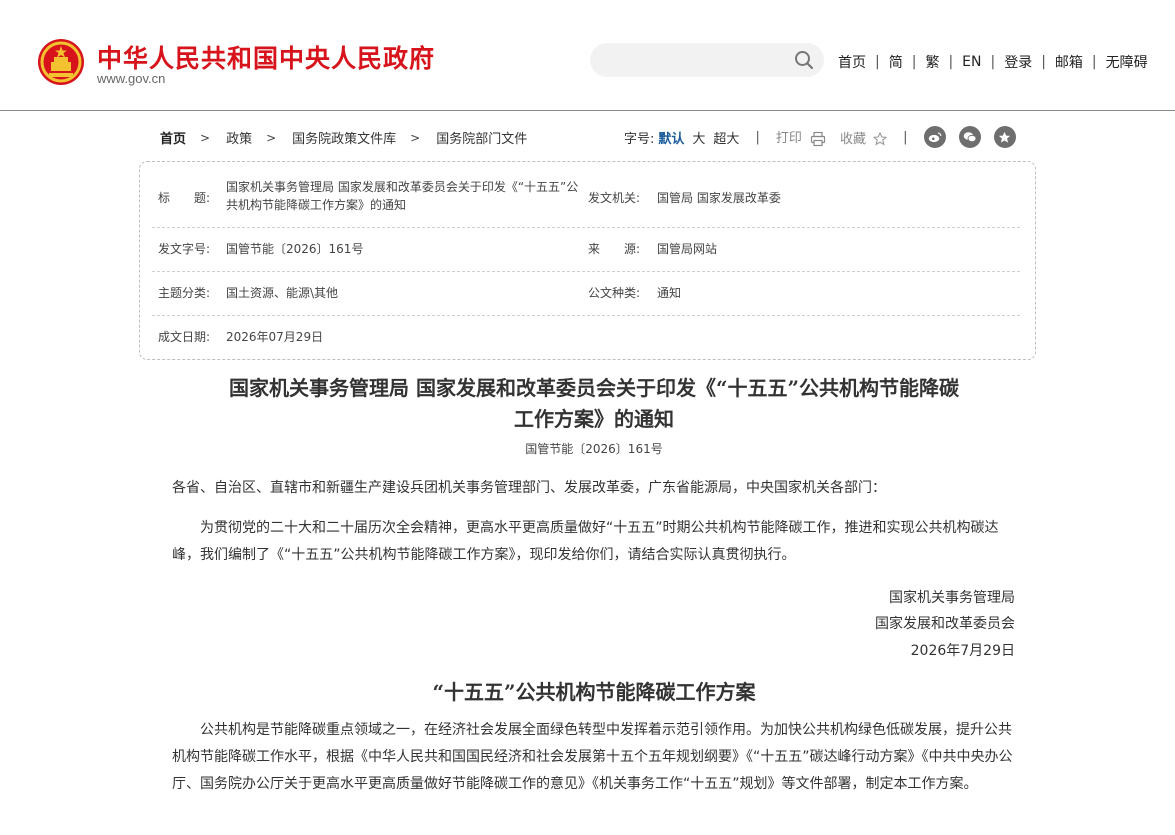 The image size is (1175, 835). I want to click on breadcrumb-department-docs: 国务院部门文件, so click(481, 137).